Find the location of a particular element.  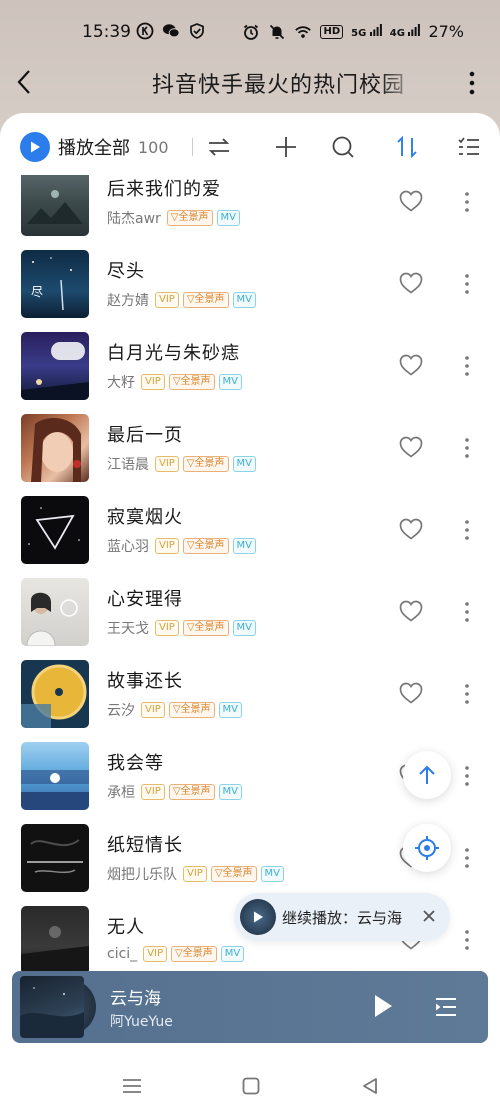

artist-name: 承桓 is located at coordinates (121, 793).